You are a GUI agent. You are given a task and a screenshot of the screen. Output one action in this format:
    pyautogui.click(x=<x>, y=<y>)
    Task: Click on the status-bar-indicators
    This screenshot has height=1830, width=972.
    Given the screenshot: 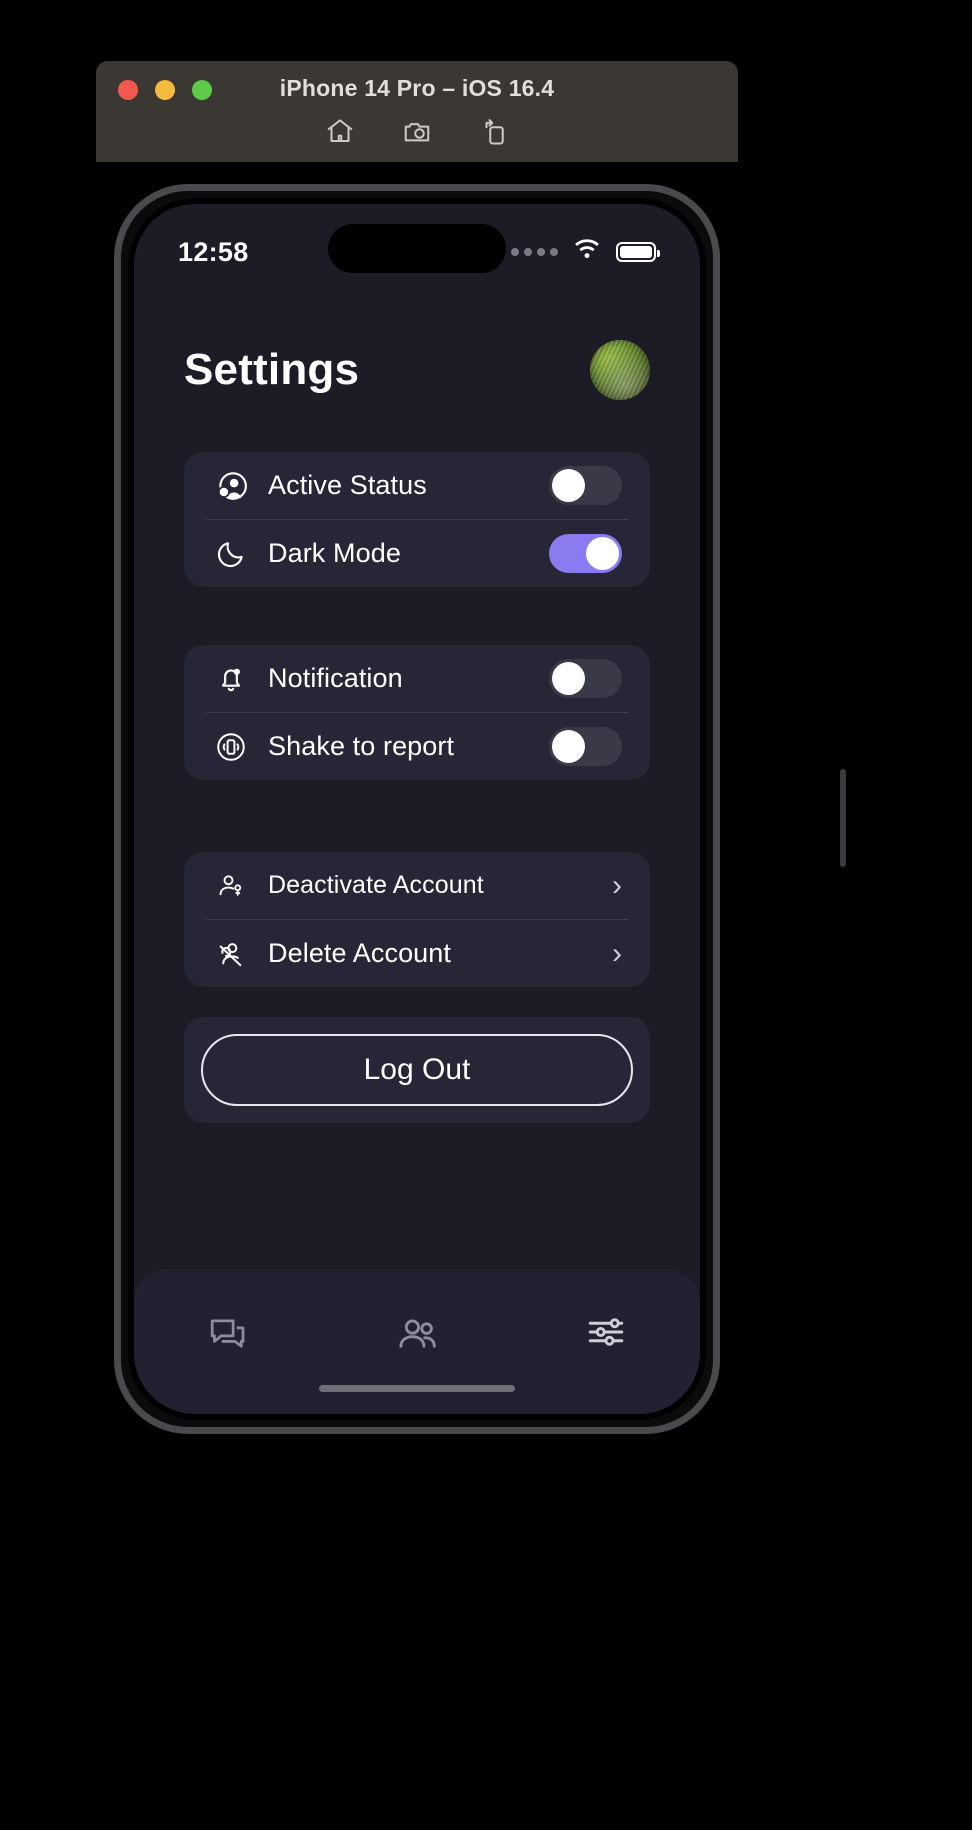 What is the action you would take?
    pyautogui.click(x=585, y=252)
    